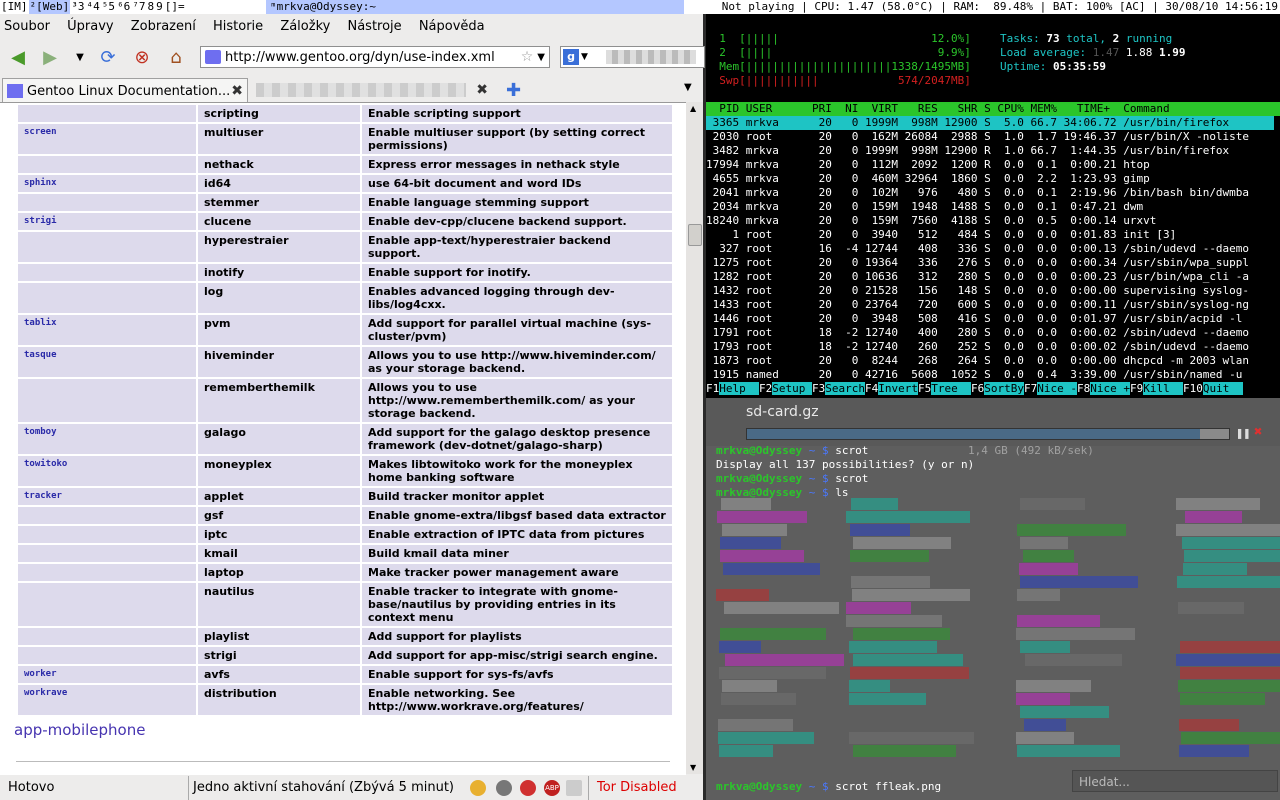 Image resolution: width=1280 pixels, height=800 pixels. What do you see at coordinates (871, 388) in the screenshot?
I see `fkey-3: F4` at bounding box center [871, 388].